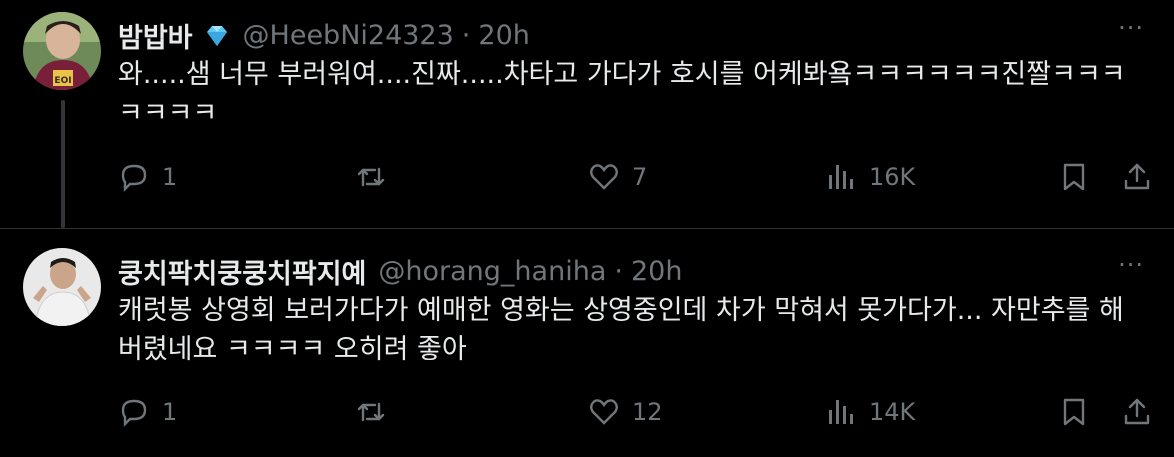  I want to click on action-bar: 1 7 16K, so click(638, 181).